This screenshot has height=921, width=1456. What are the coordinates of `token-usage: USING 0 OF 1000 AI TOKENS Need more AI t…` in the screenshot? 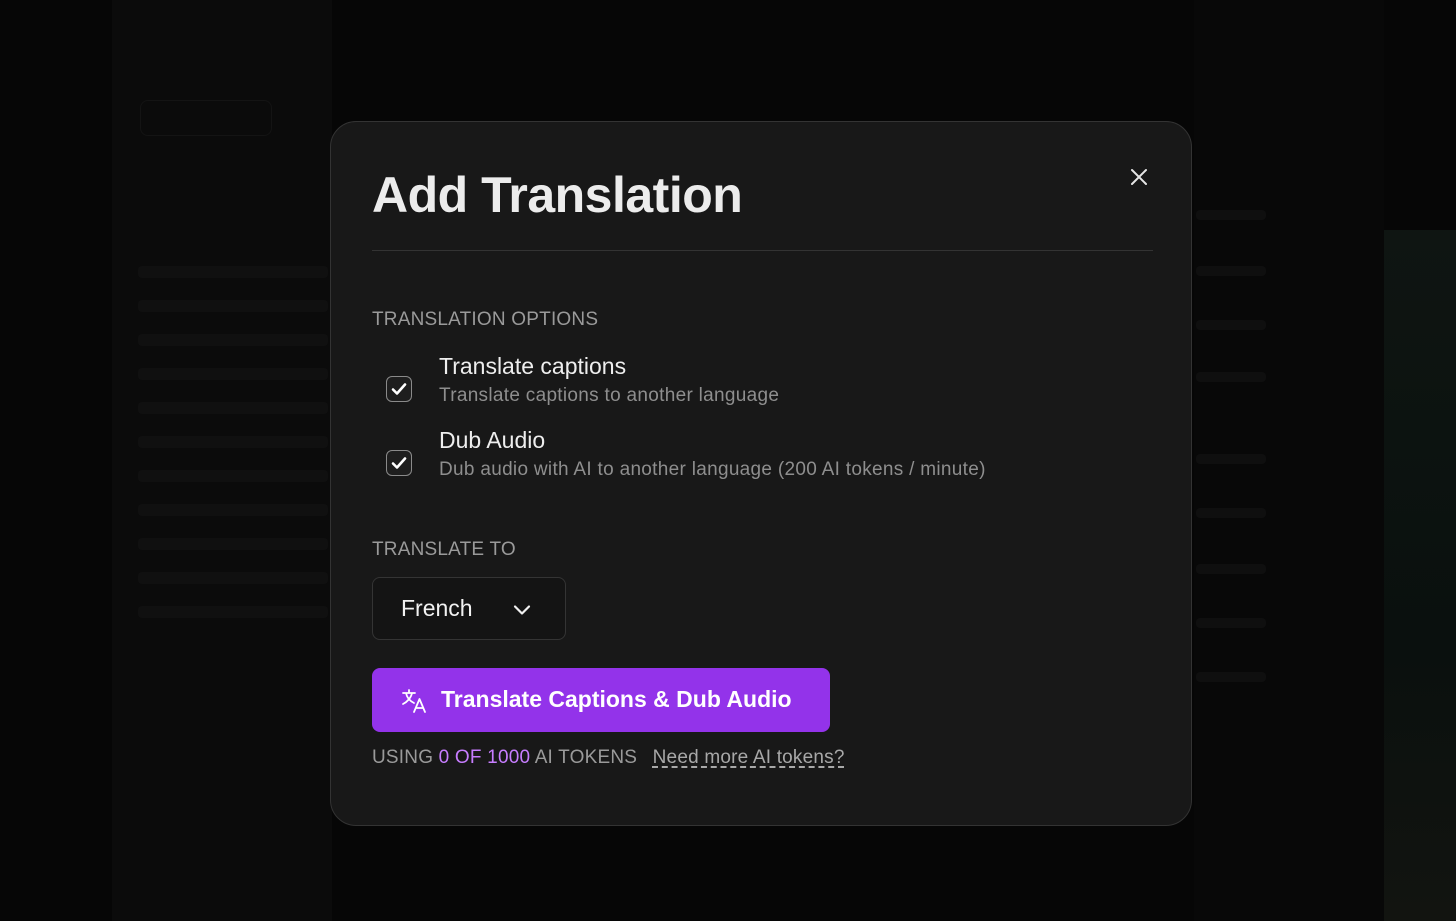 It's located at (608, 758).